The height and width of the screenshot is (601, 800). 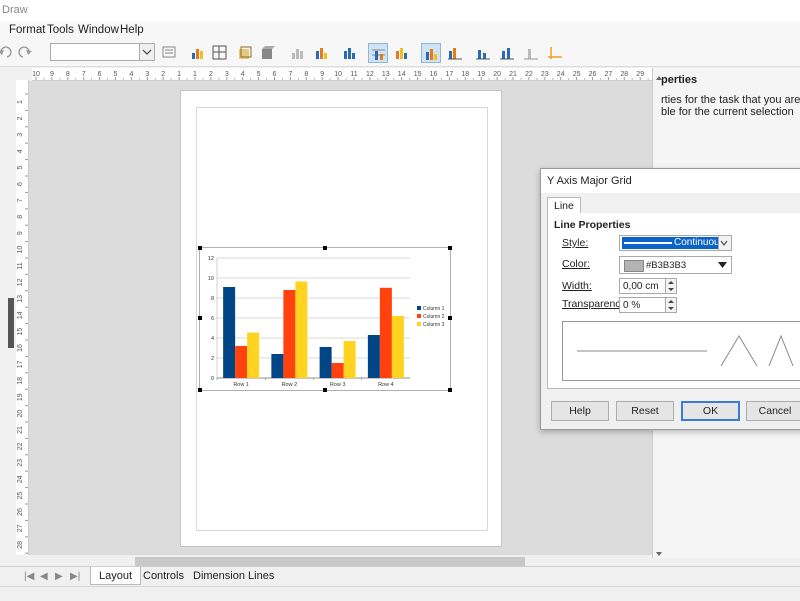 I want to click on help-button: Help, so click(x=580, y=411).